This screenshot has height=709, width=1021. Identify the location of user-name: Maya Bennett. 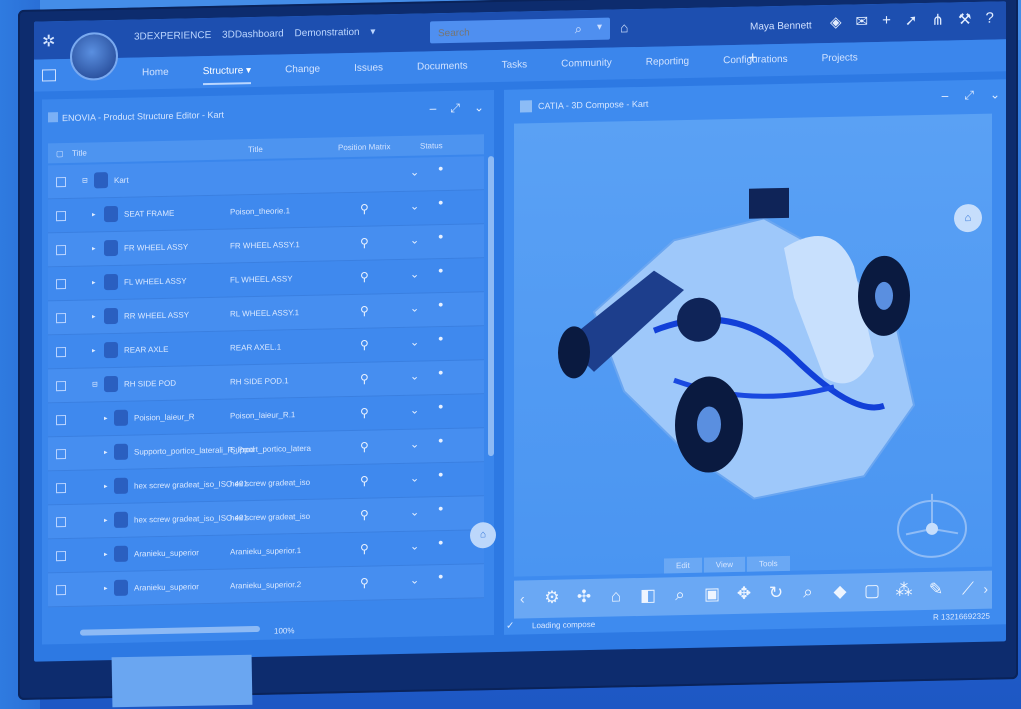
(781, 26).